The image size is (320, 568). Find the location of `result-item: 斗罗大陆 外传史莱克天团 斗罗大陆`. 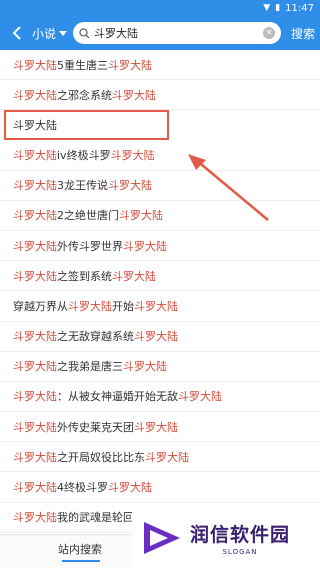

result-item: 斗罗大陆 外传史莱克天团 斗罗大陆 is located at coordinates (160, 427).